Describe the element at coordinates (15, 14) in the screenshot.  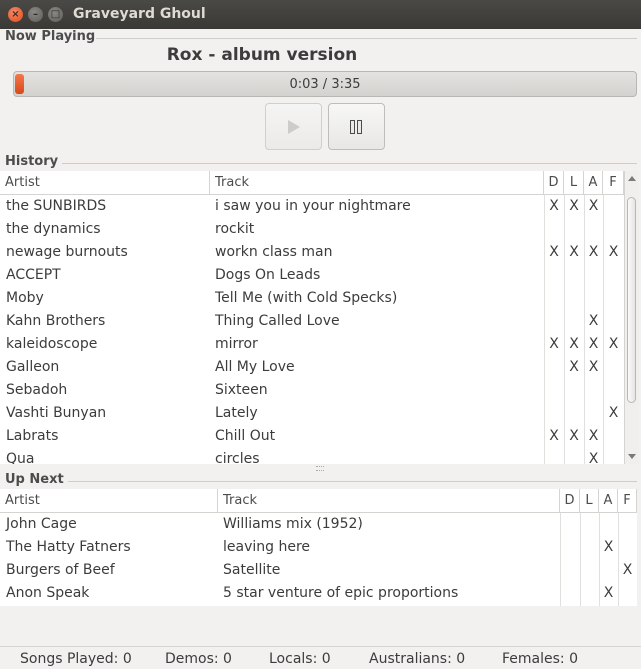
I see `close-window-button: ×` at that location.